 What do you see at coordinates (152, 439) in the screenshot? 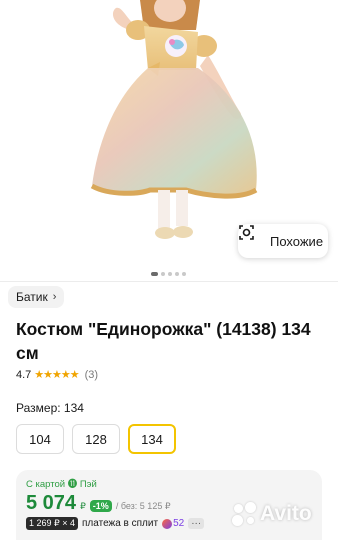
I see `size-option-selected: 134` at bounding box center [152, 439].